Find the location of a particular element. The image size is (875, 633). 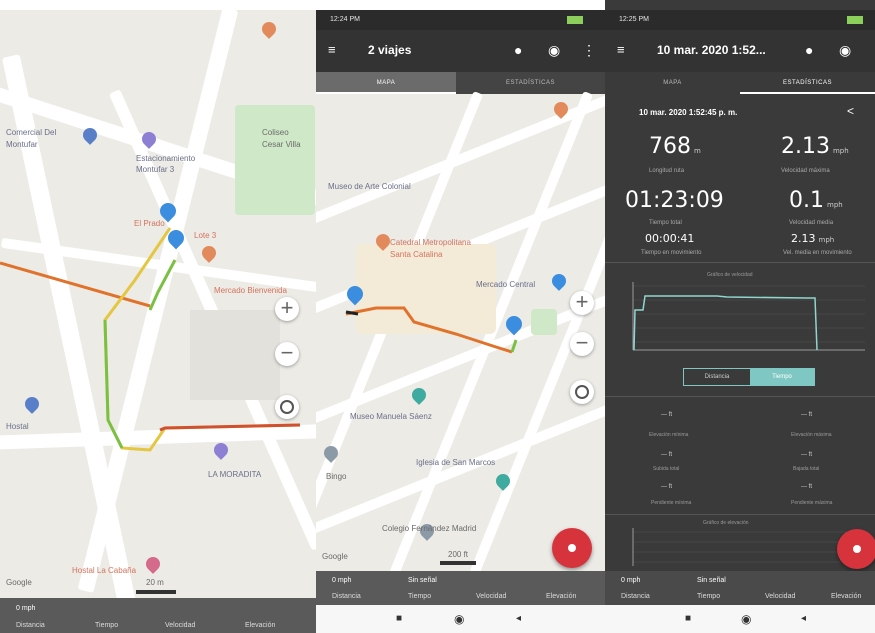

battery-icon is located at coordinates (575, 20).